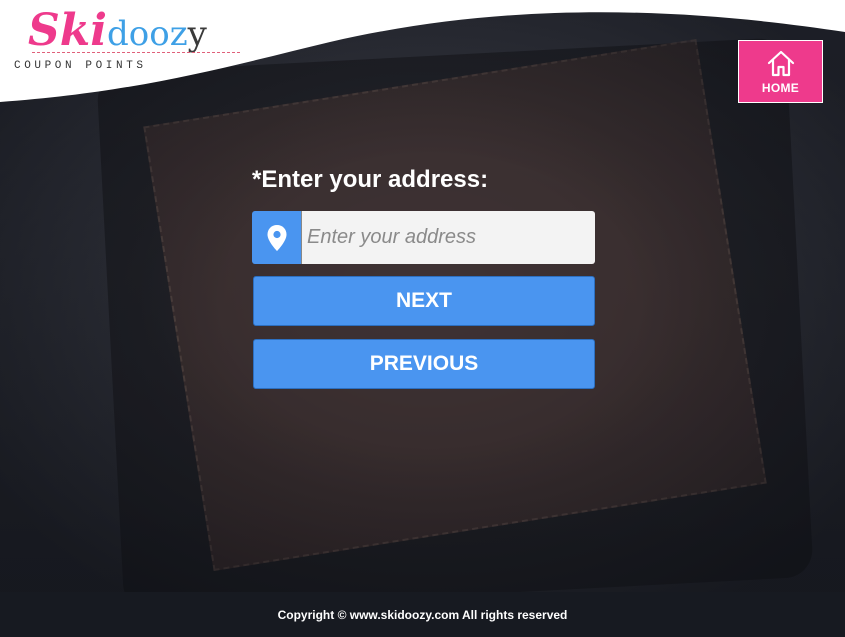 The image size is (845, 637). What do you see at coordinates (147, 34) in the screenshot?
I see `logo-text-dooz: dooz` at bounding box center [147, 34].